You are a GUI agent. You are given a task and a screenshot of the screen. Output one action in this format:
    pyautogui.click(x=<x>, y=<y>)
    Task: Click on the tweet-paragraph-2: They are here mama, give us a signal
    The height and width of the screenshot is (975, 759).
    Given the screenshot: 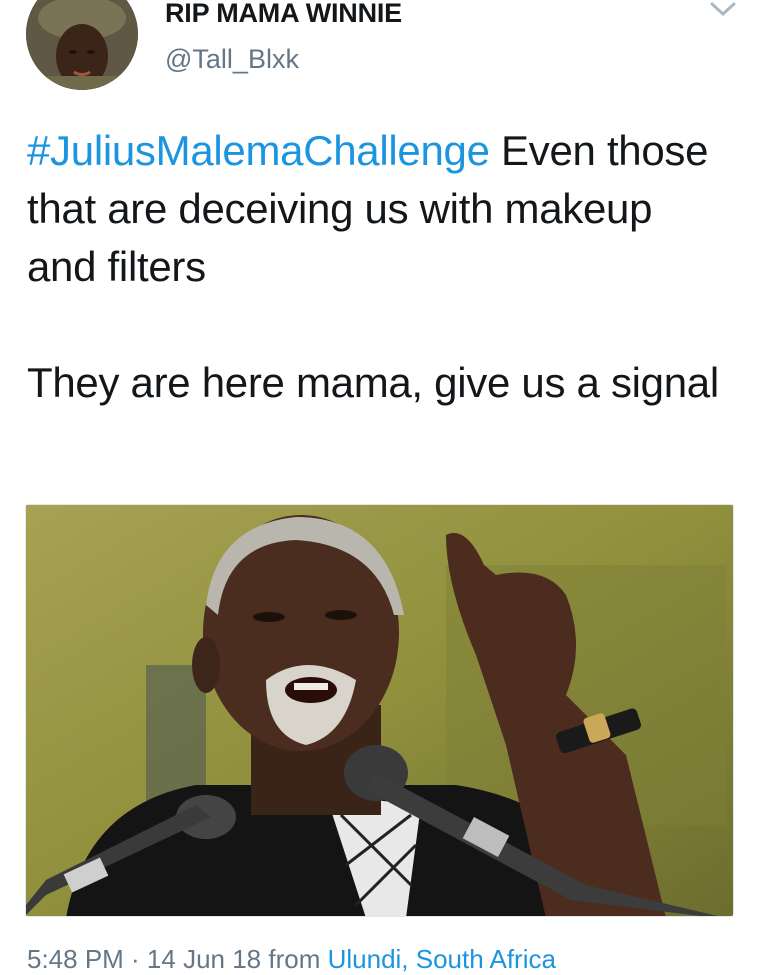 What is the action you would take?
    pyautogui.click(x=373, y=382)
    